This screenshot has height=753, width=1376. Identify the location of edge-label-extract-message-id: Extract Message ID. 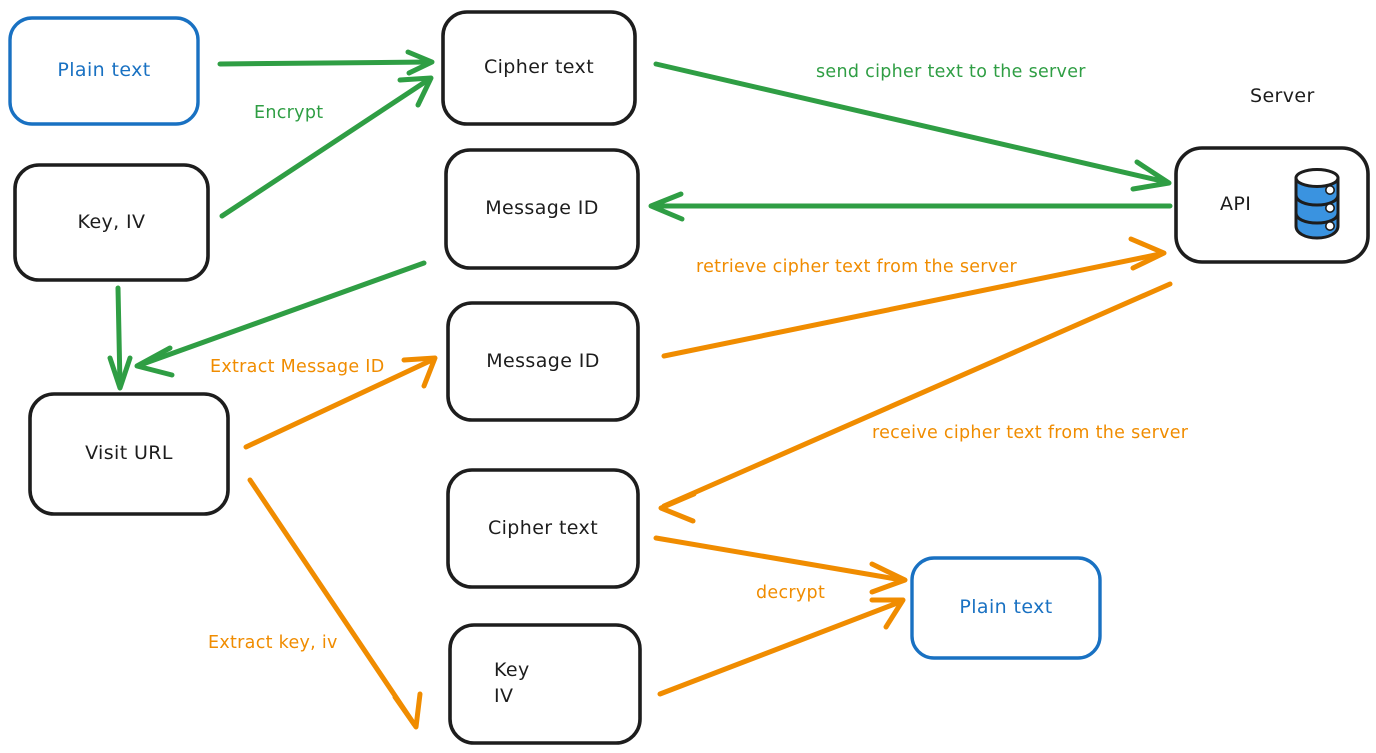
(297, 367).